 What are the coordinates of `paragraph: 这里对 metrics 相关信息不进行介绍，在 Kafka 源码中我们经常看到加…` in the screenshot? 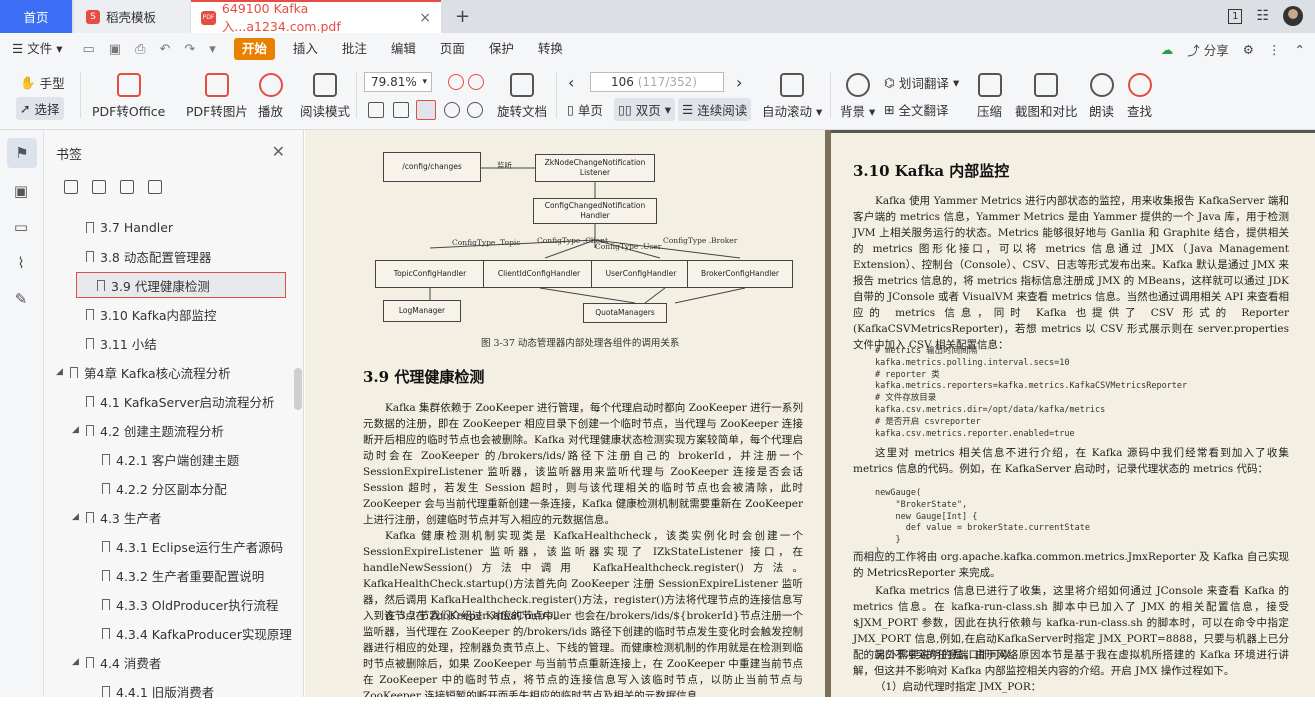 It's located at (1071, 461).